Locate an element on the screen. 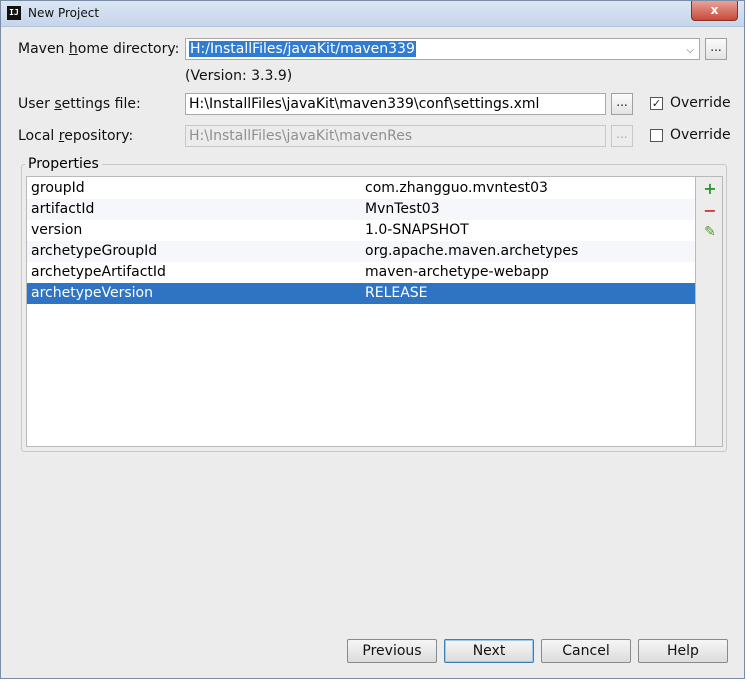  properties-title: Properties is located at coordinates (63, 164).